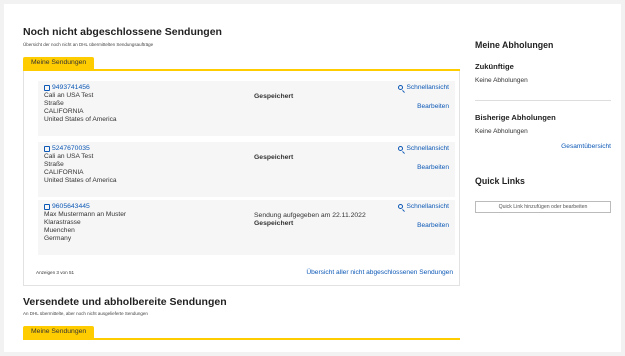  I want to click on tab-underline, so click(241, 339).